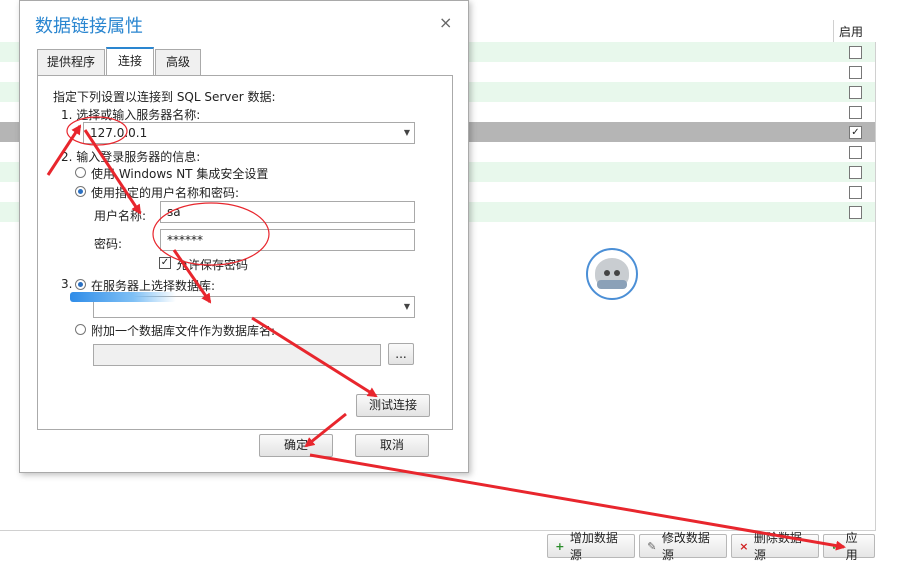  I want to click on step2-label: 2. 输入登录服务器的信息:, so click(131, 157).